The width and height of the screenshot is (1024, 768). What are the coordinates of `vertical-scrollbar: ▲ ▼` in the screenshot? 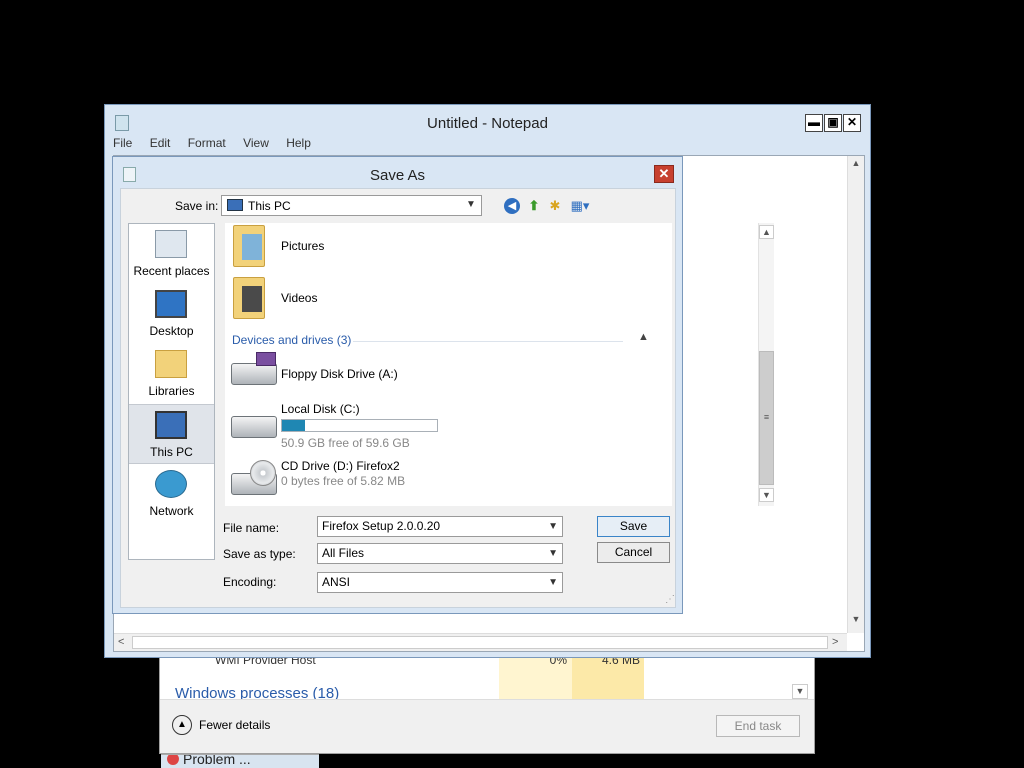 It's located at (855, 394).